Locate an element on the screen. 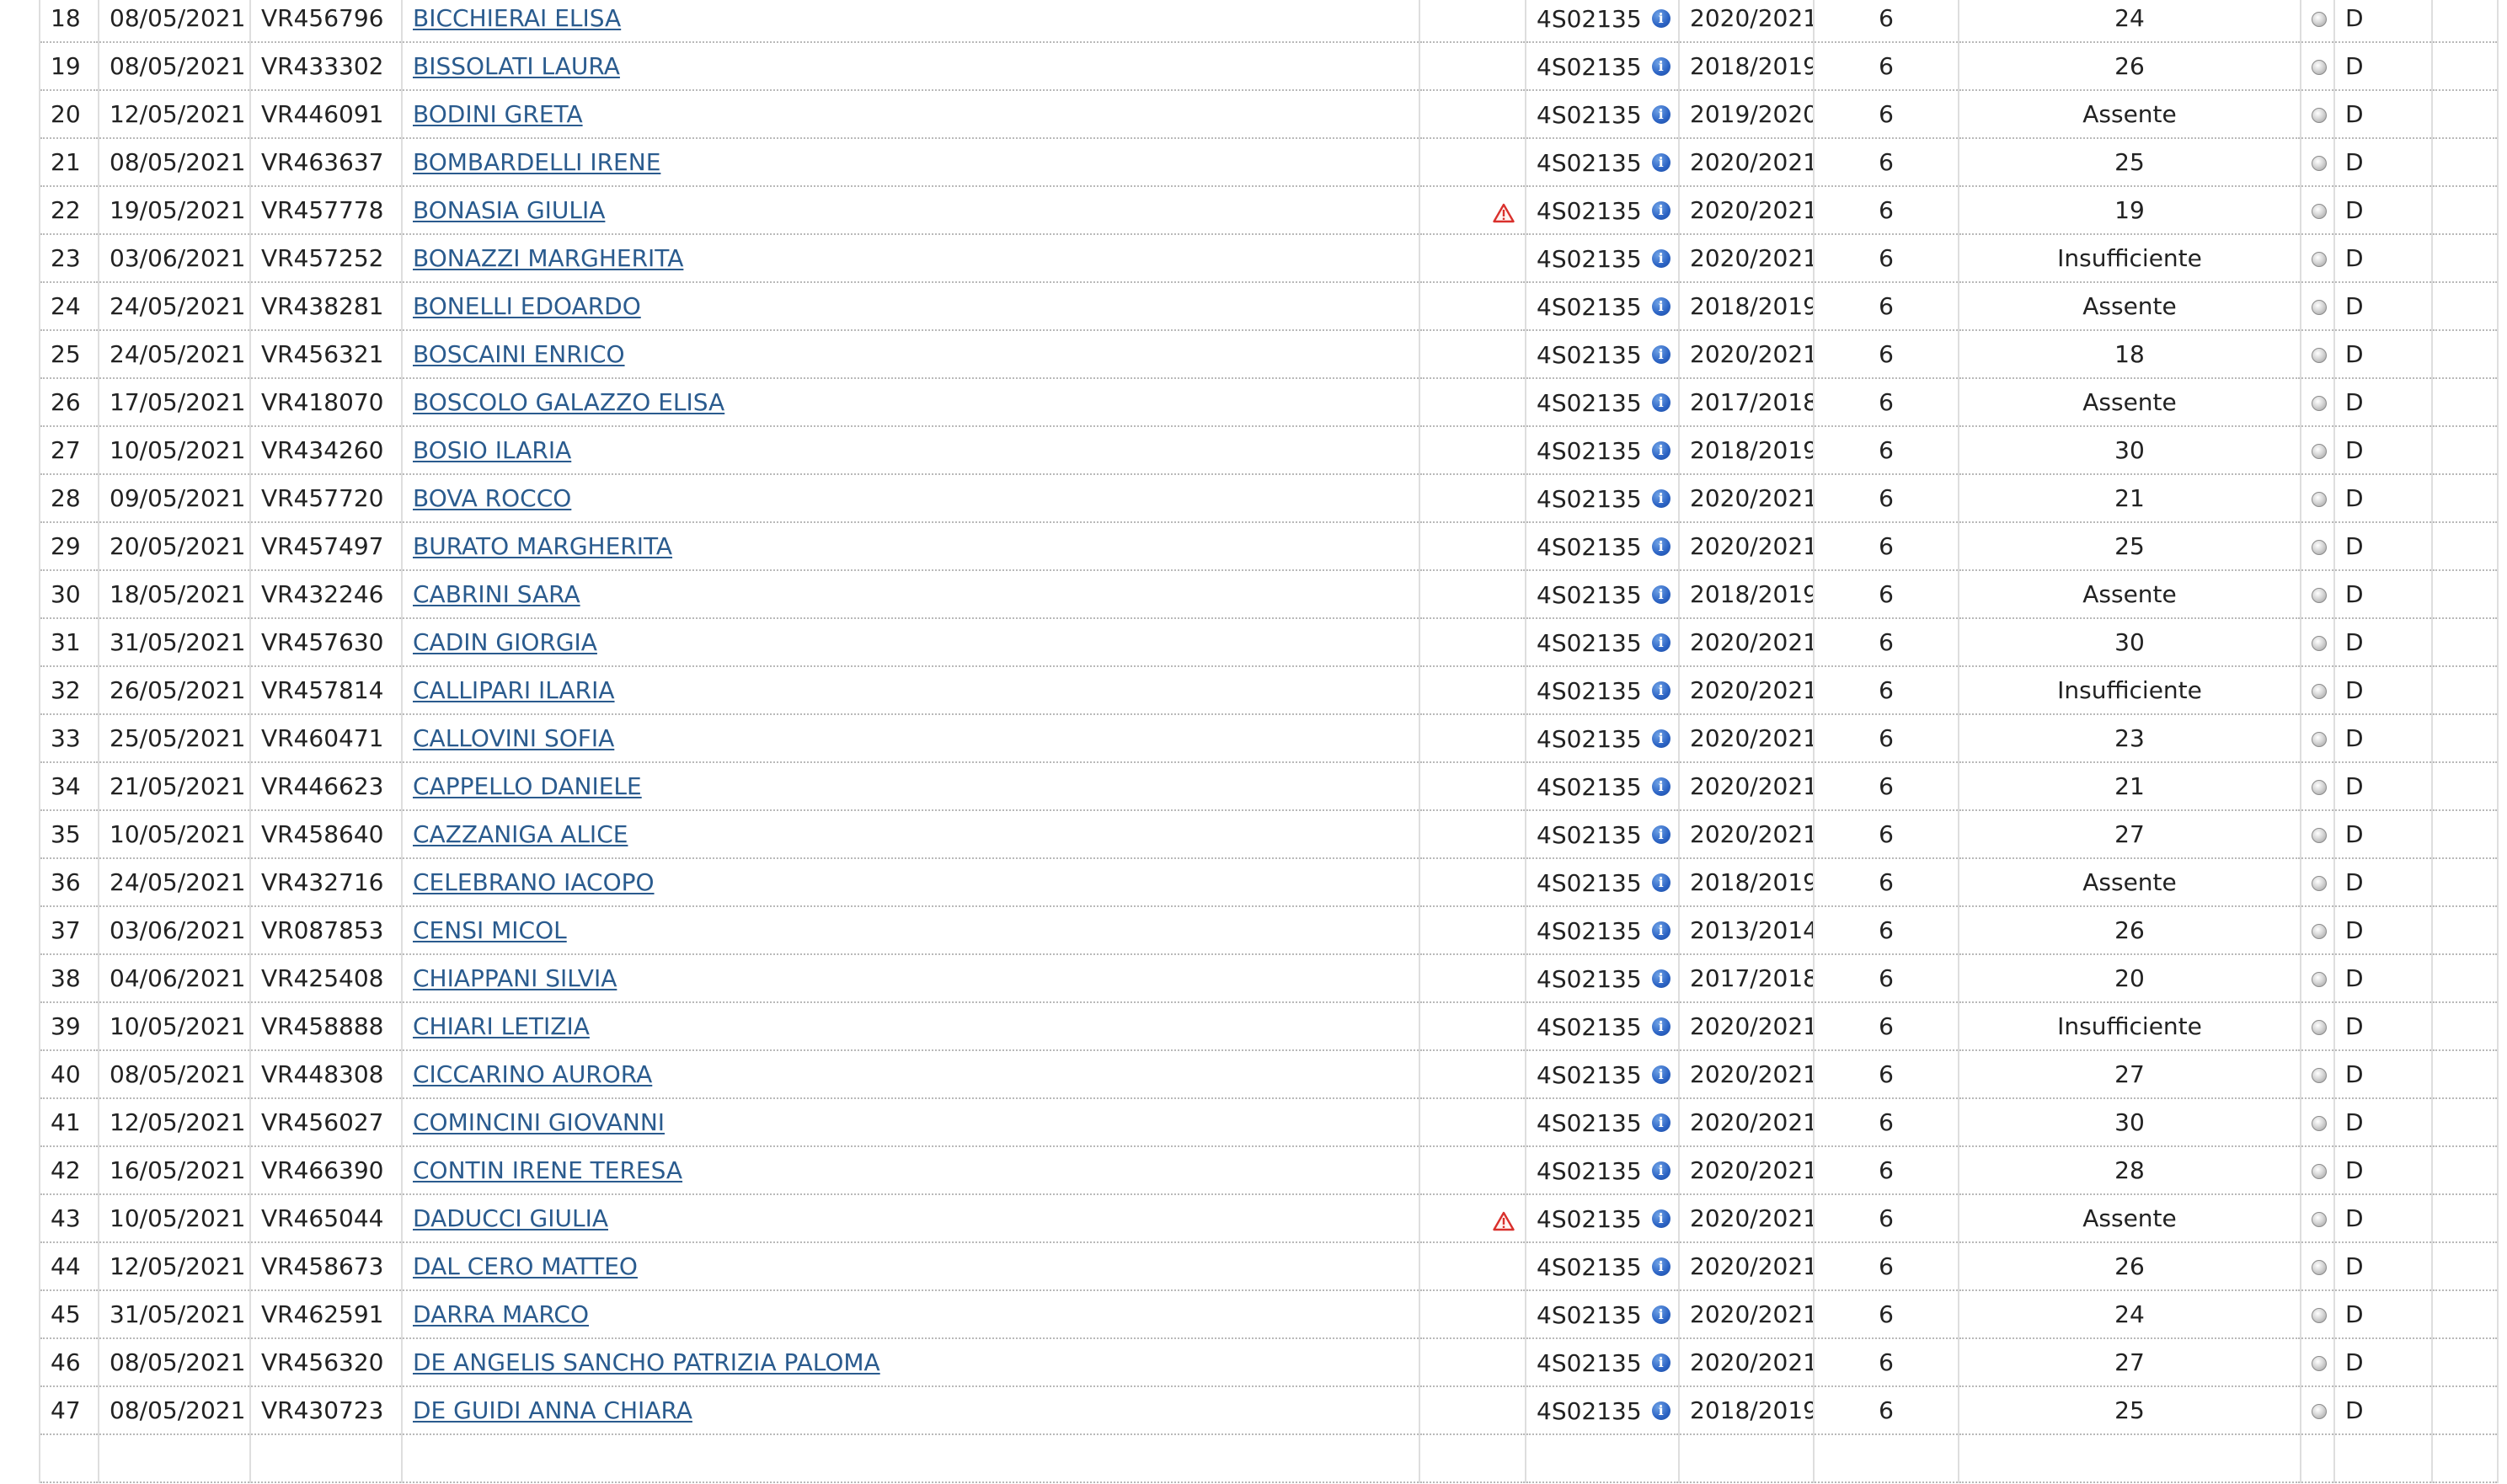  student-name-link: DARRA MARCO is located at coordinates (501, 1314).